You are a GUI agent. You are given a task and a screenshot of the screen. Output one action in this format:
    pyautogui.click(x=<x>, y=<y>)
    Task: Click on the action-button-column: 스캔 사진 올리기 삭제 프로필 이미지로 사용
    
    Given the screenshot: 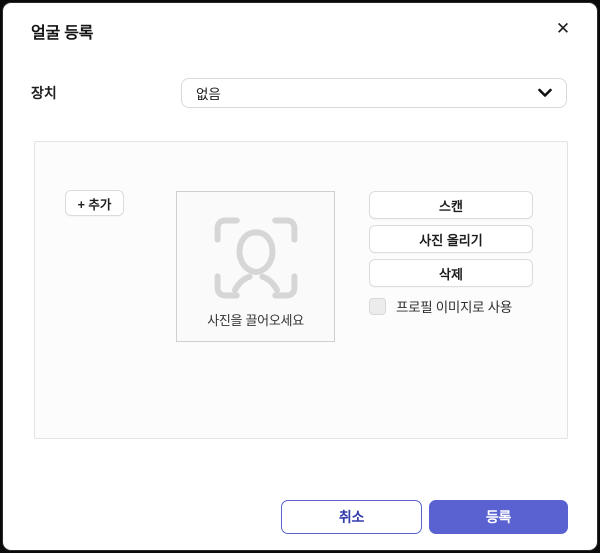 What is the action you would take?
    pyautogui.click(x=451, y=253)
    